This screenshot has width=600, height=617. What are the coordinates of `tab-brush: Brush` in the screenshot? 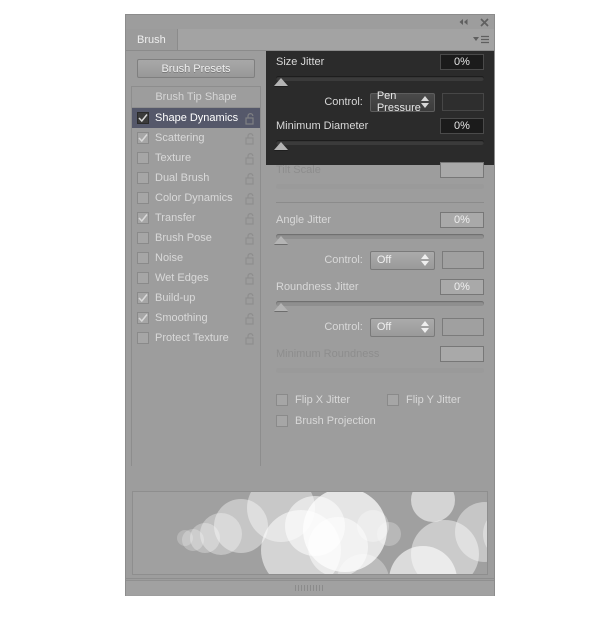 It's located at (152, 39).